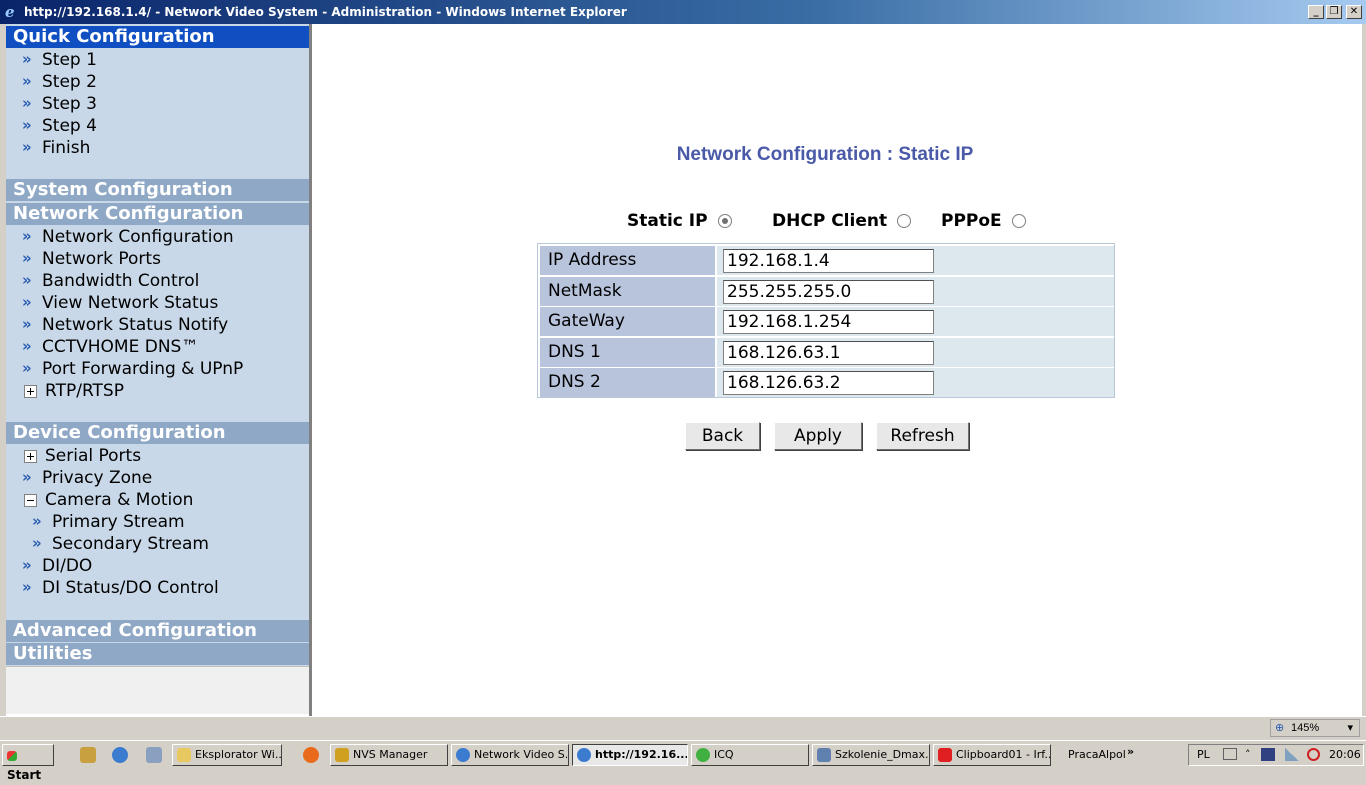  What do you see at coordinates (130, 303) in the screenshot?
I see `menu-item-label: View Network Status` at bounding box center [130, 303].